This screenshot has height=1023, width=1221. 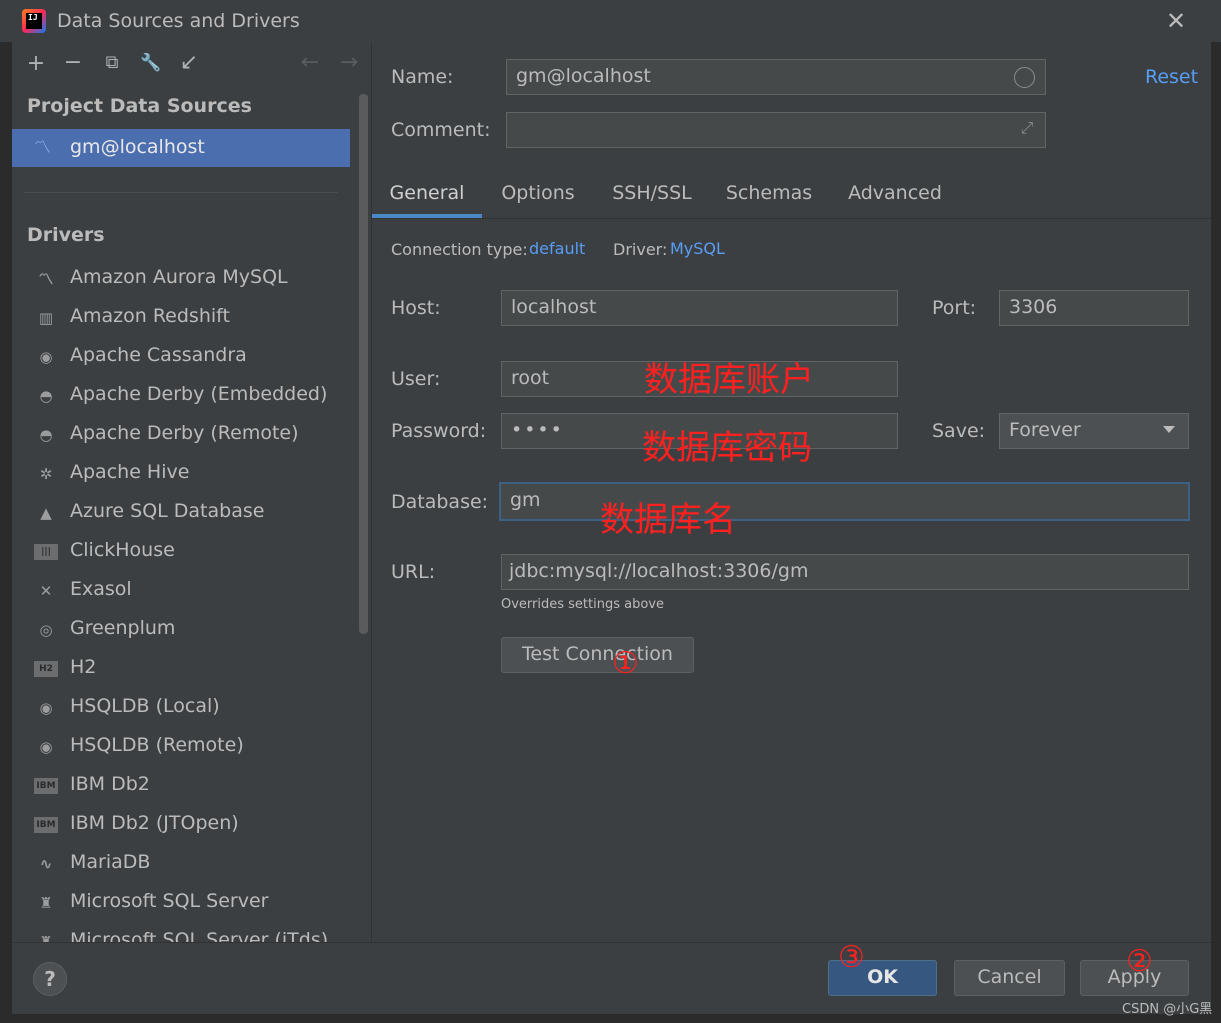 I want to click on expand-icon: ⤢, so click(x=1027, y=128).